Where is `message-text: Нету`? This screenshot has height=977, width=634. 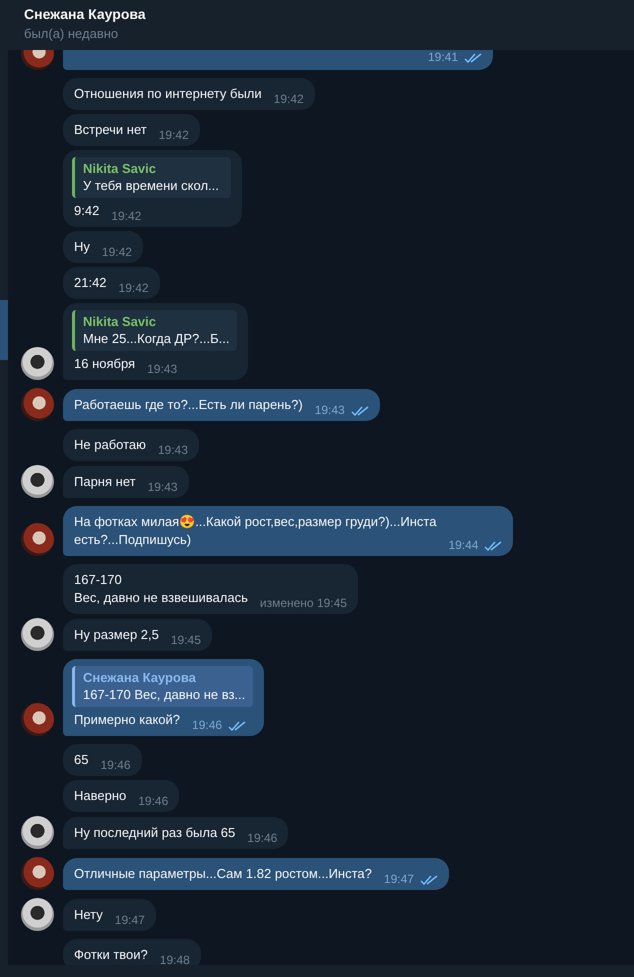 message-text: Нету is located at coordinates (88, 915).